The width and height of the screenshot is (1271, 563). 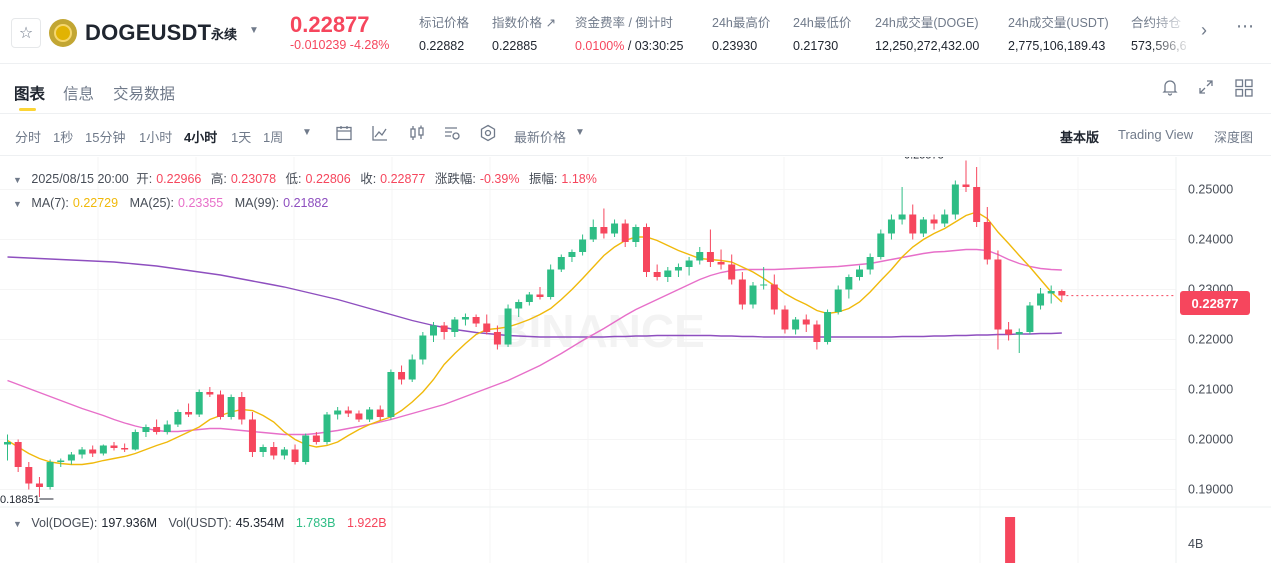 What do you see at coordinates (822, 34) in the screenshot?
I see `stat-24h-low: 24h最低价 0.21730` at bounding box center [822, 34].